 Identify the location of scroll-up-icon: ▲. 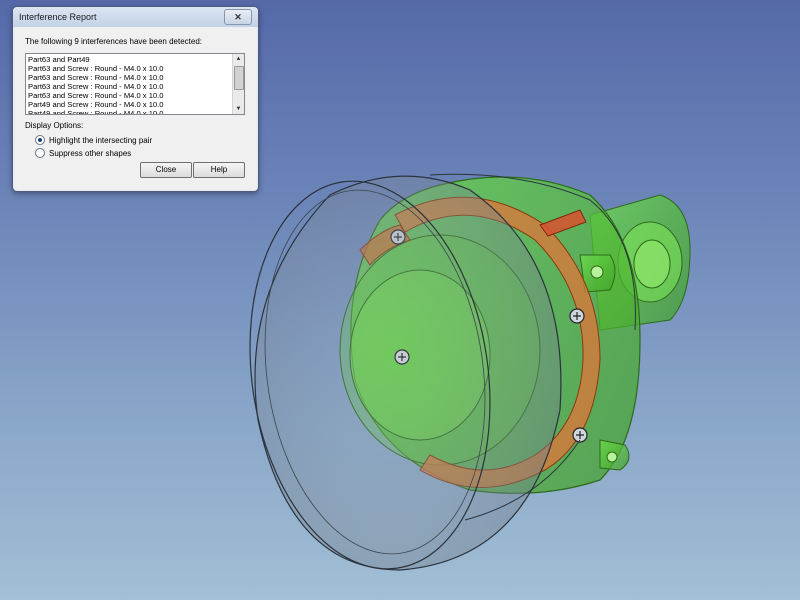
(238, 59).